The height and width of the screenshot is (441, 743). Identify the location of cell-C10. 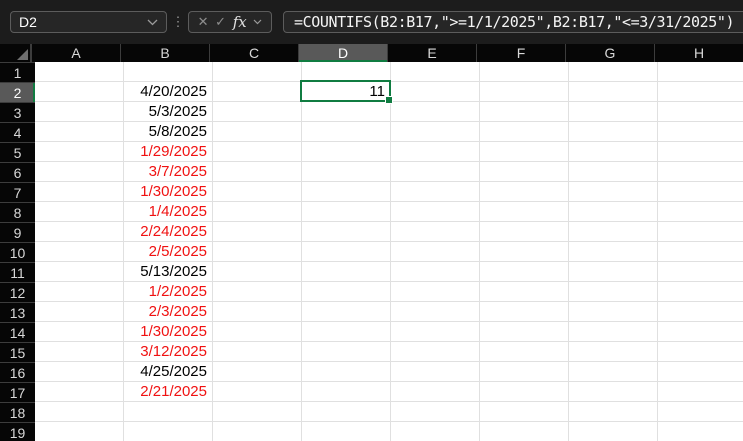
(257, 252).